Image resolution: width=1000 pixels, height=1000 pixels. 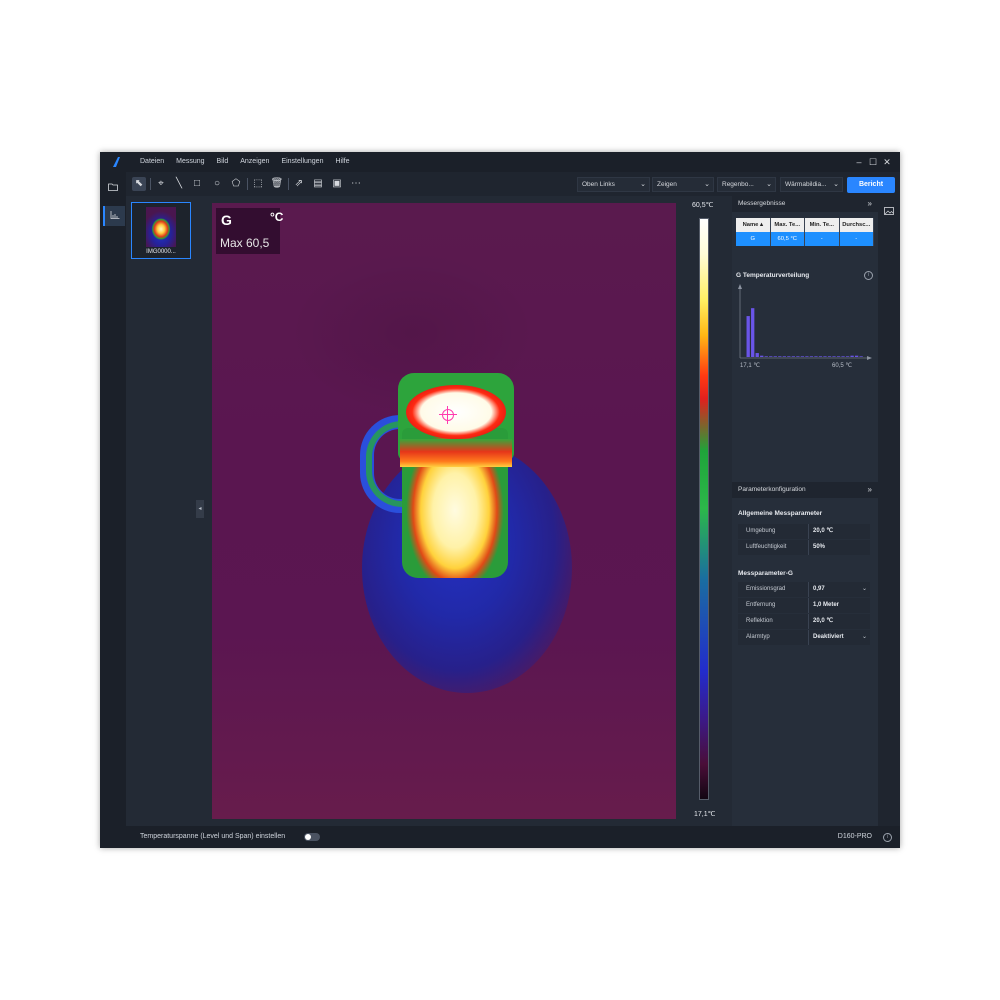 I want to click on label-position-value: Oben Links, so click(x=598, y=184).